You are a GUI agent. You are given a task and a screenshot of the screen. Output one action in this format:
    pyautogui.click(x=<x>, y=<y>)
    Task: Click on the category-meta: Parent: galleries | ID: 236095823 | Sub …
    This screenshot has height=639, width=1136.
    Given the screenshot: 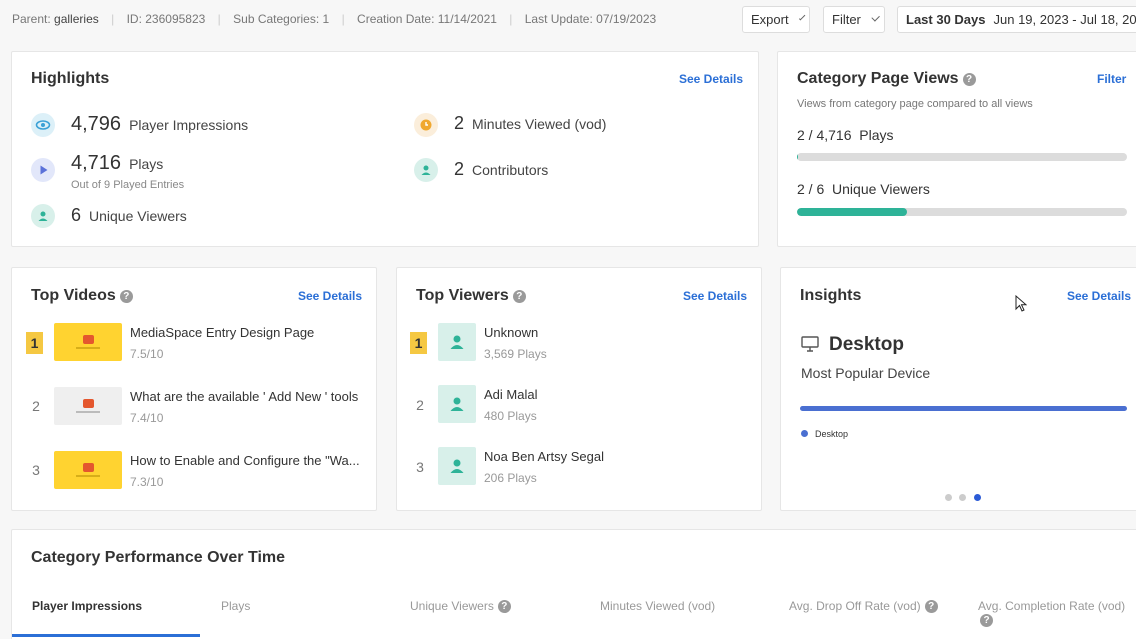 What is the action you would take?
    pyautogui.click(x=334, y=19)
    